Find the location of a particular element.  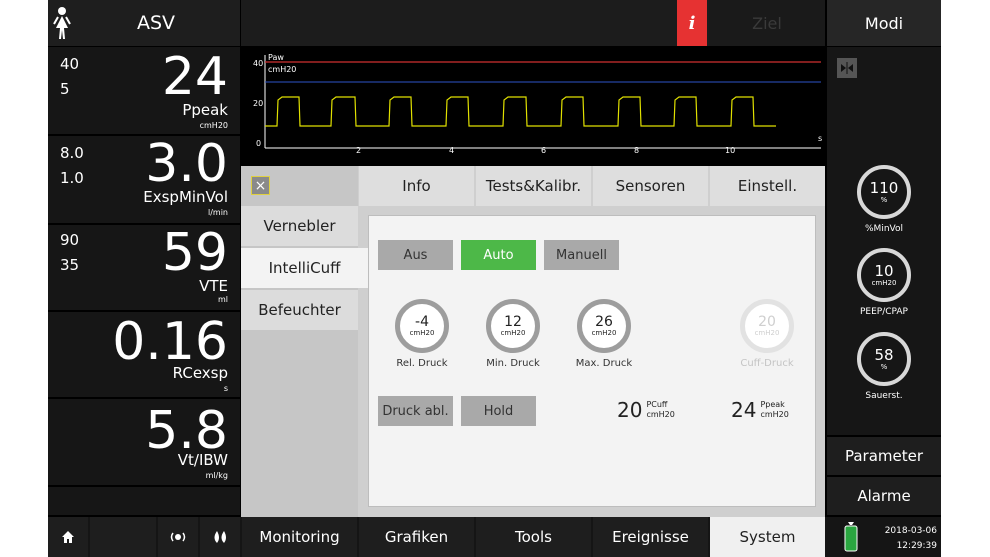

status-area: 2018-03-06 12:29:39 is located at coordinates (884, 537).